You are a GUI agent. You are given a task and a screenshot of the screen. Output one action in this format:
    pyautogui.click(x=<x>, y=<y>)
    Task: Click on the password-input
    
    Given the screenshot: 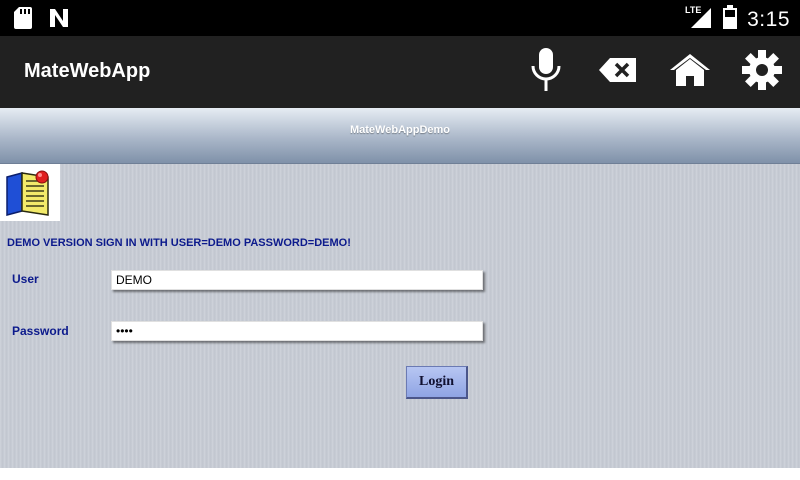 What is the action you would take?
    pyautogui.click(x=297, y=331)
    